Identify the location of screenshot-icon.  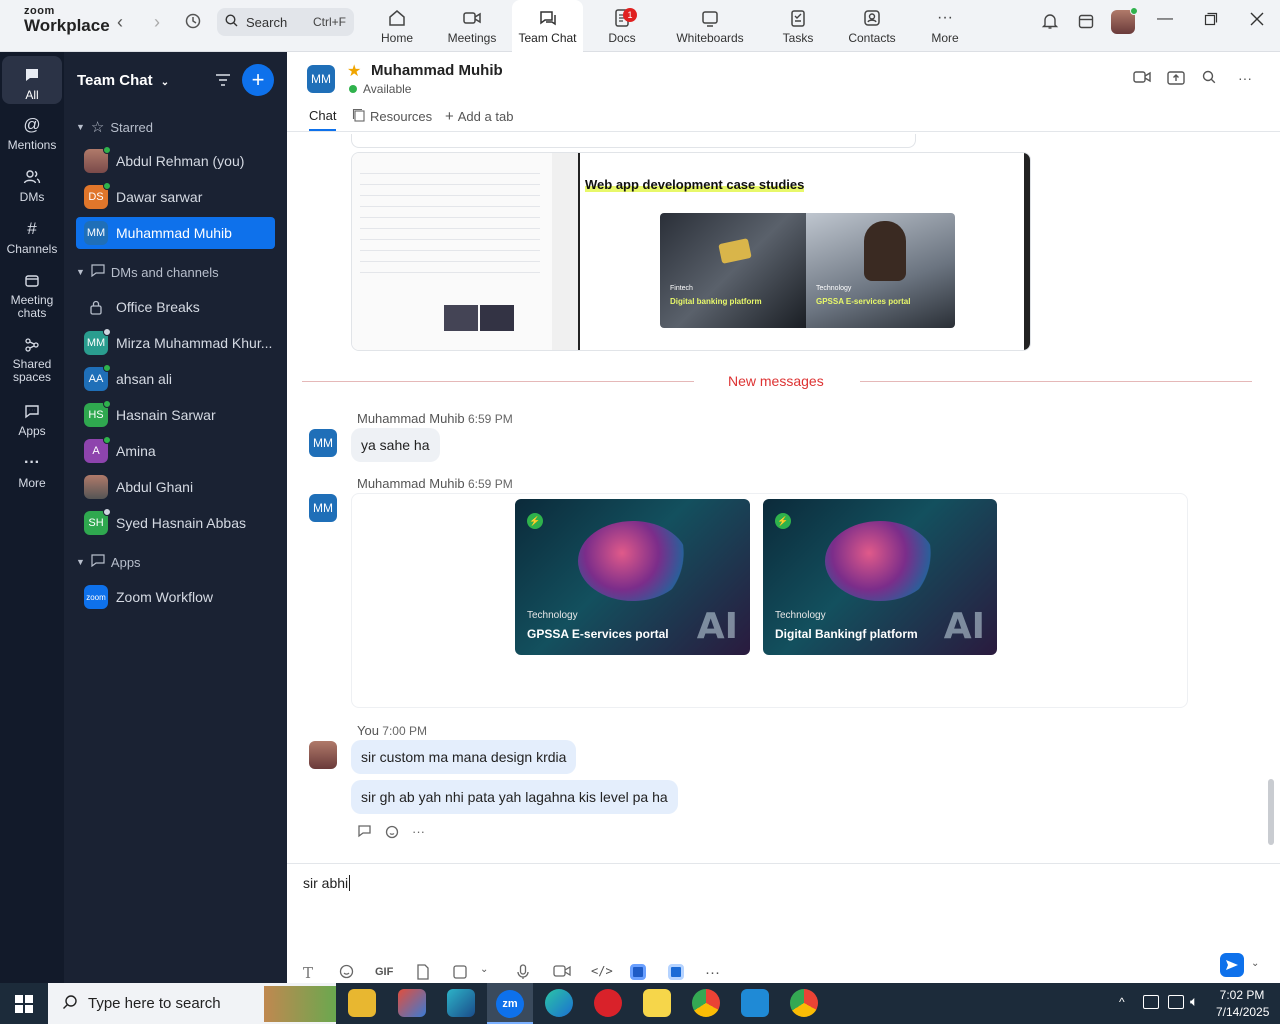
(460, 973).